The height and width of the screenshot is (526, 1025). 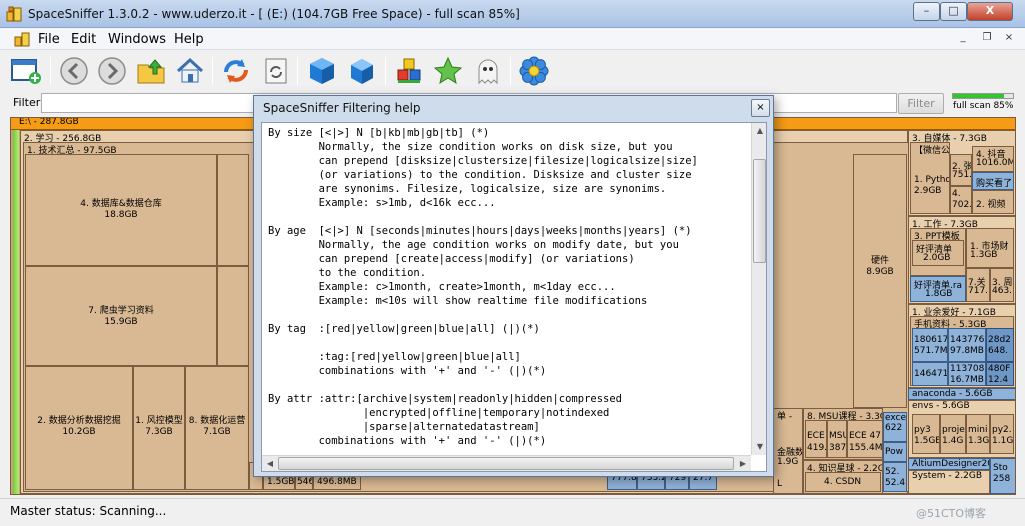 I want to click on scroll-up-icon: ▲, so click(x=759, y=131).